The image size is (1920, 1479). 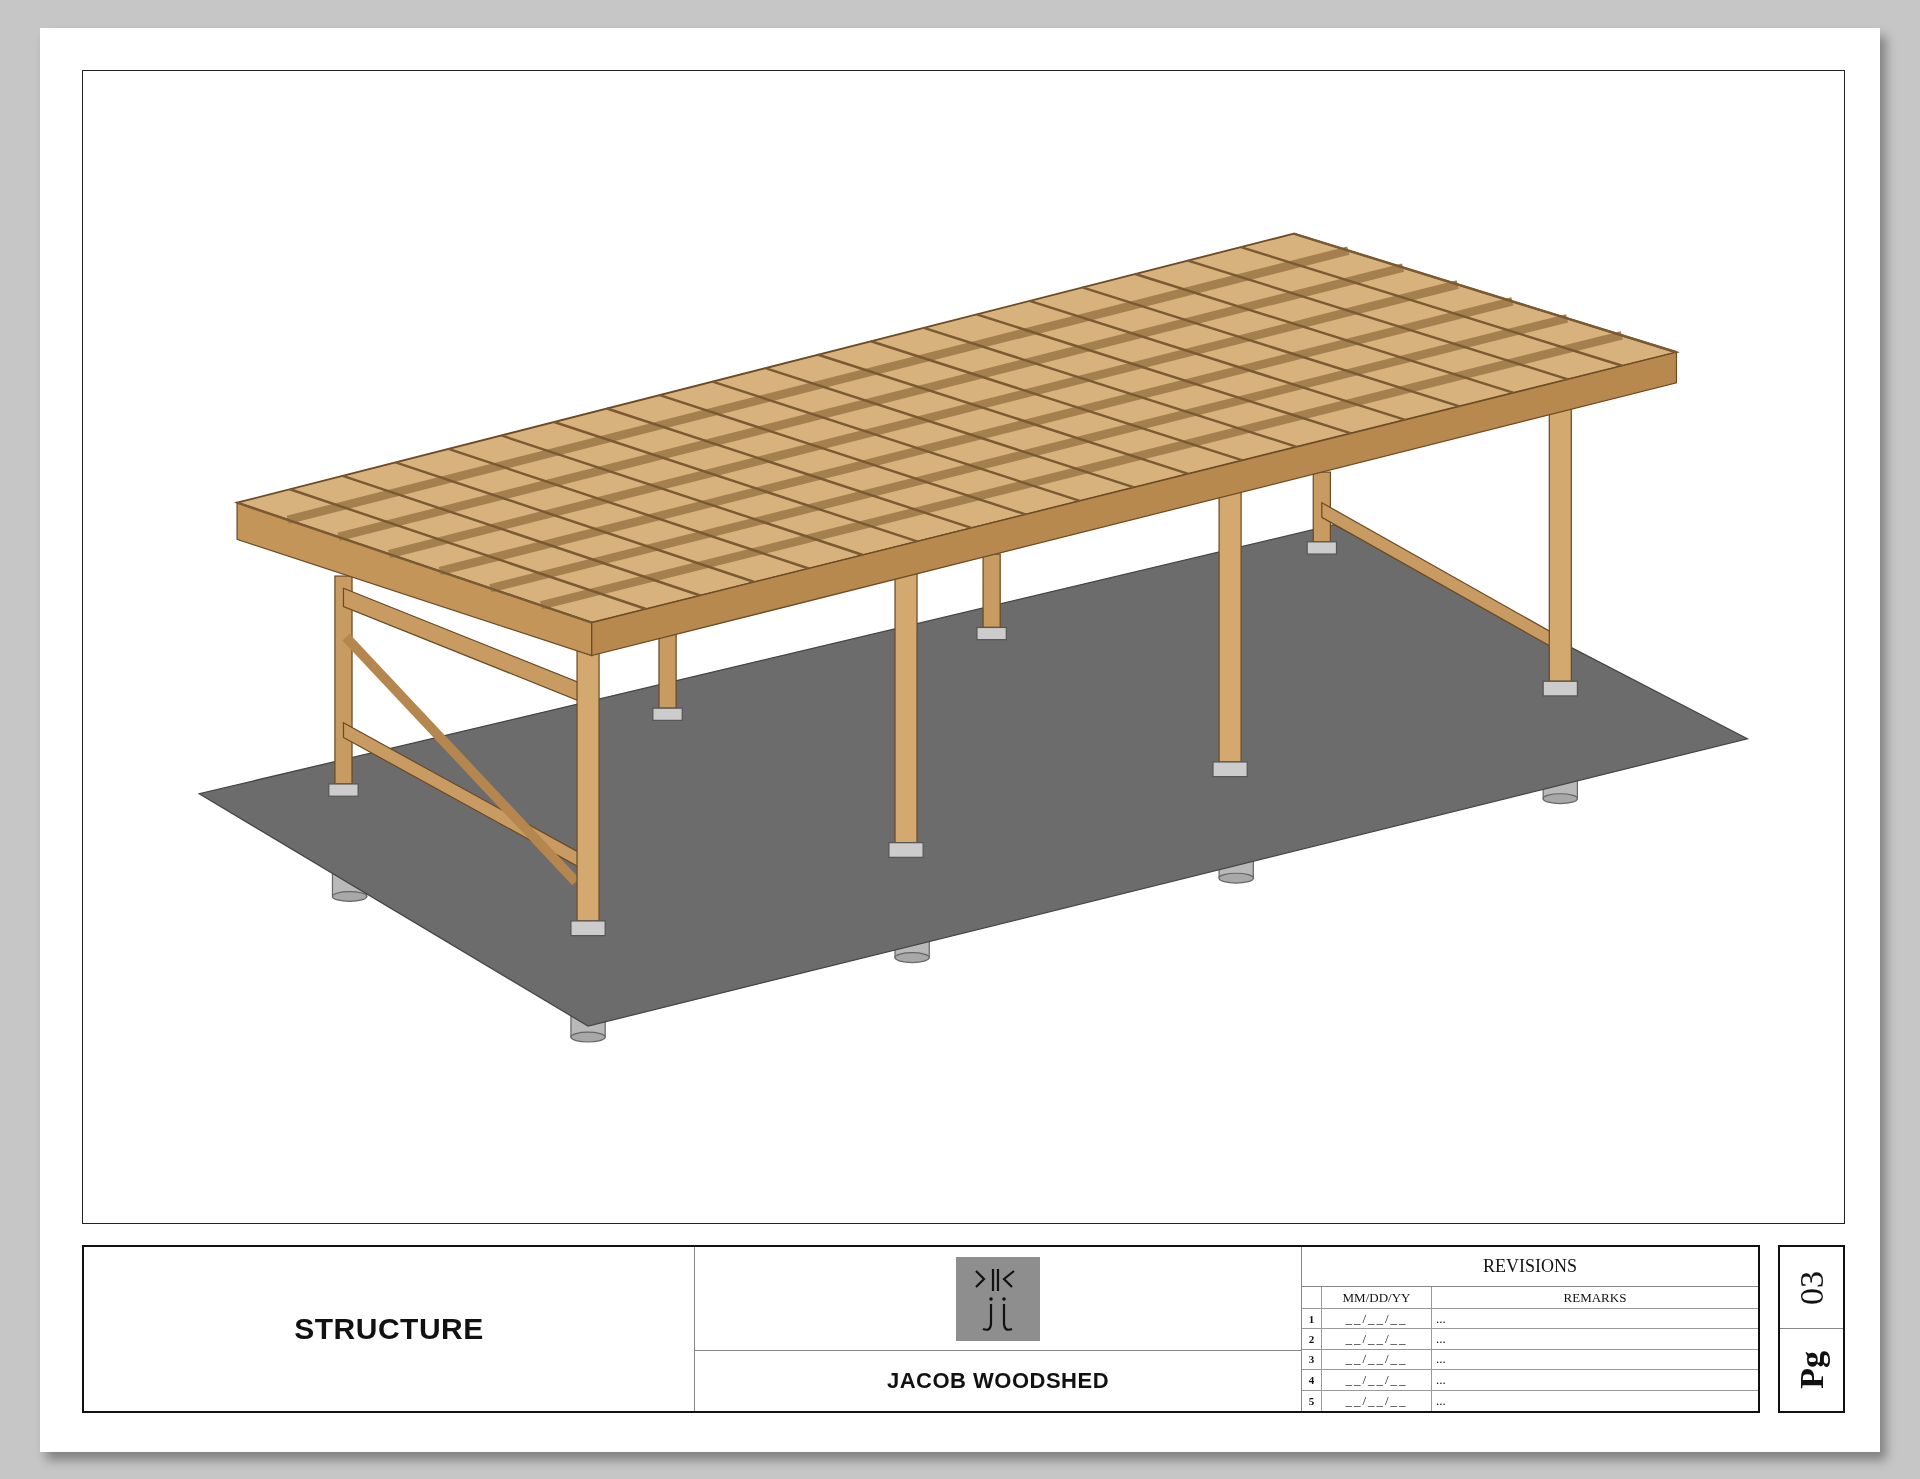 I want to click on project-name: JACOB WOODSHED, so click(x=998, y=1381).